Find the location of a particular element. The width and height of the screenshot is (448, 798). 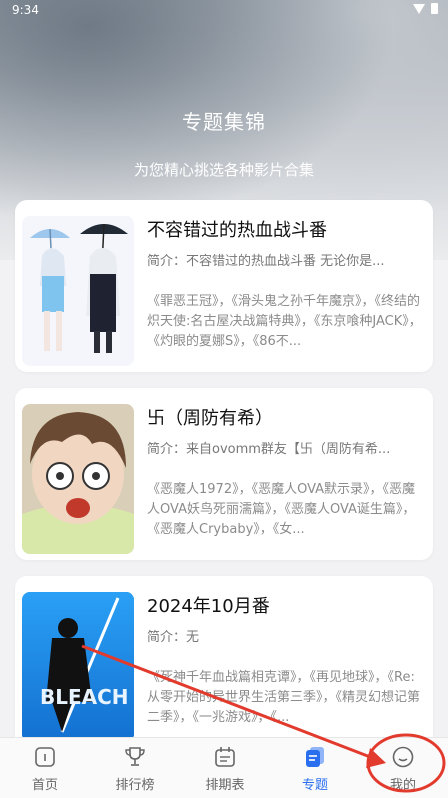

tab-label: 排期表 is located at coordinates (225, 785).